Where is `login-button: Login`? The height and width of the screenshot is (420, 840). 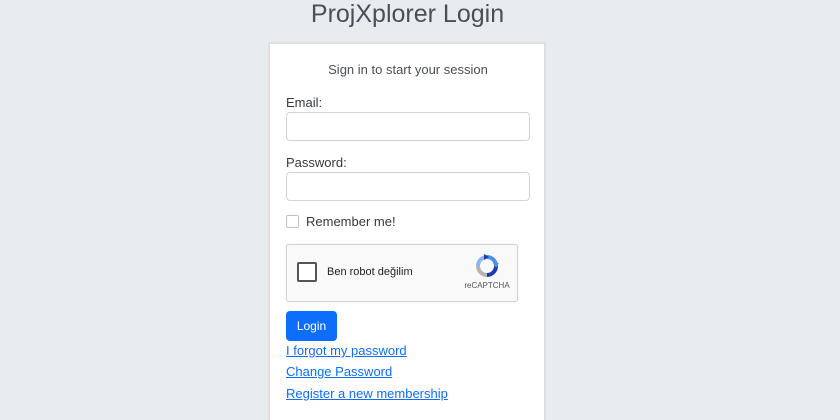 login-button: Login is located at coordinates (311, 326).